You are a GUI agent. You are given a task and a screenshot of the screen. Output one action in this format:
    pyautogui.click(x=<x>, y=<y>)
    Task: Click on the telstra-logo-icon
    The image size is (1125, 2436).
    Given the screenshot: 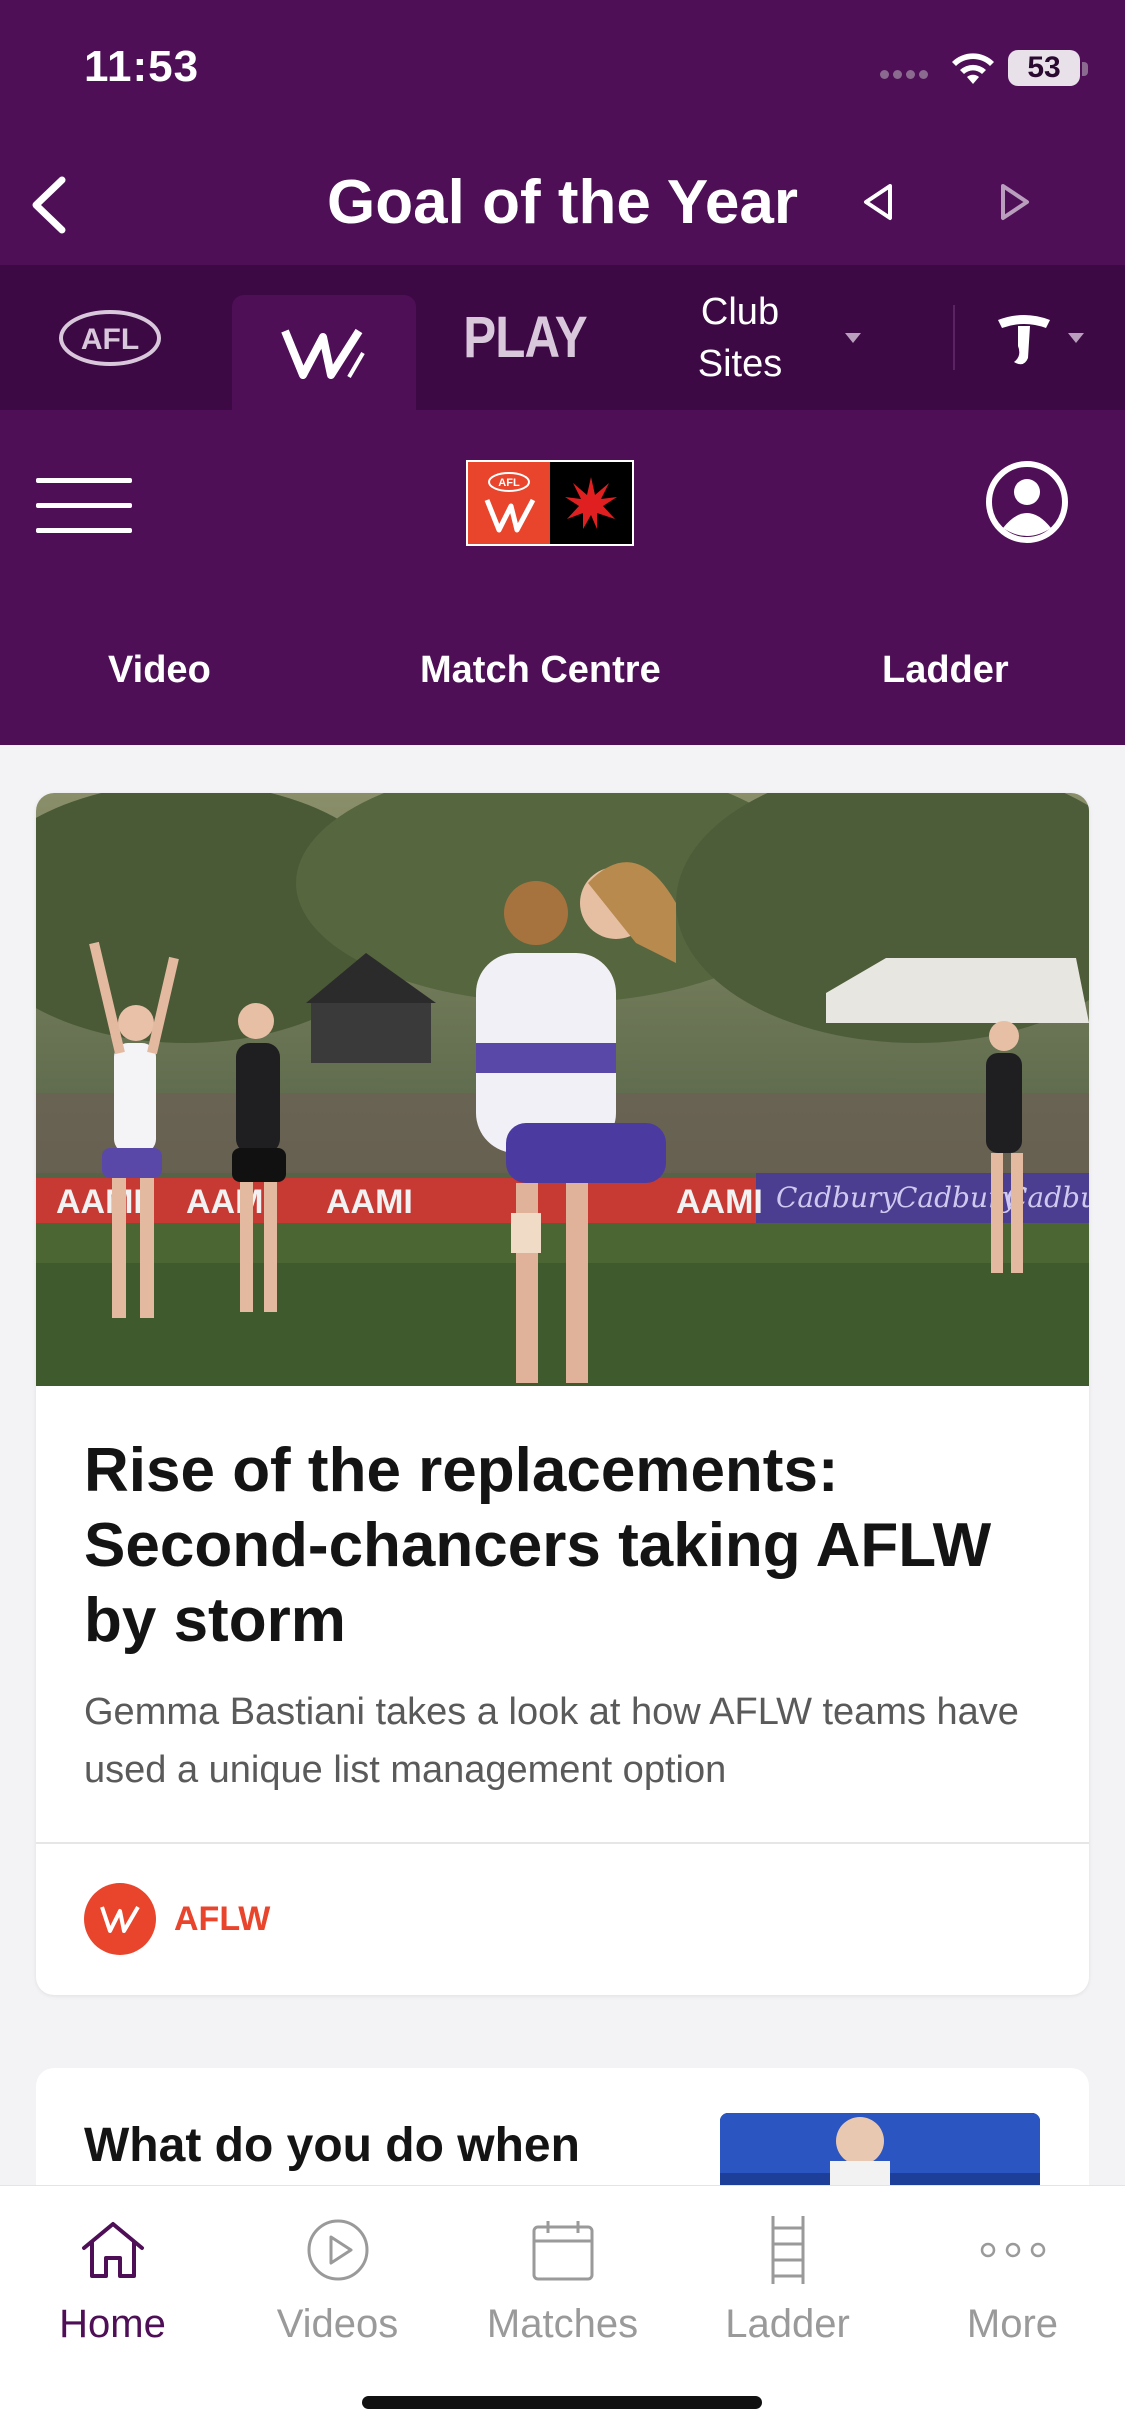 What is the action you would take?
    pyautogui.click(x=1024, y=339)
    